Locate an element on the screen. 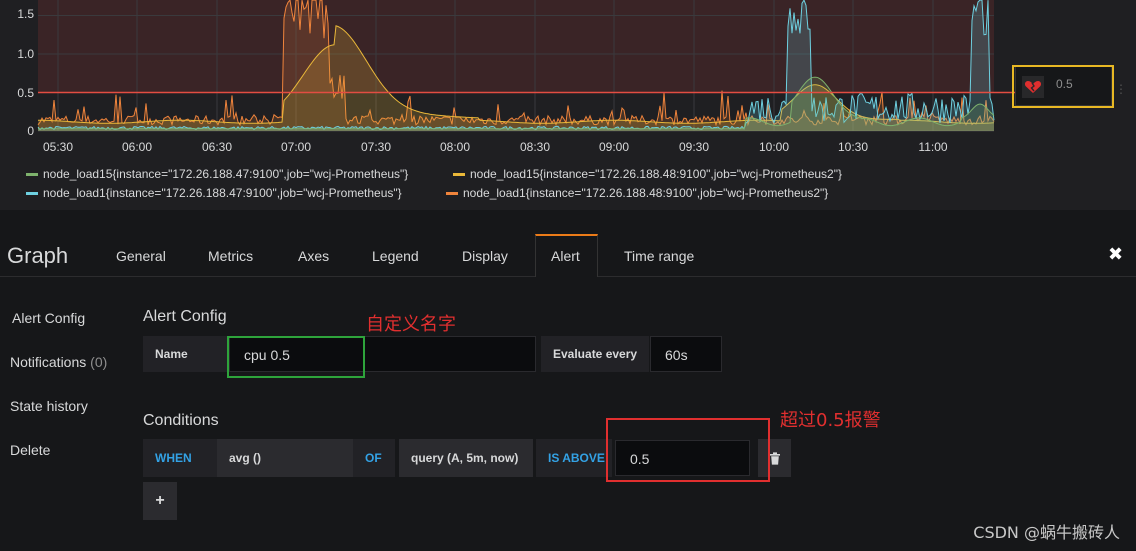 Image resolution: width=1136 pixels, height=551 pixels. reducer-select: avg () is located at coordinates (285, 458).